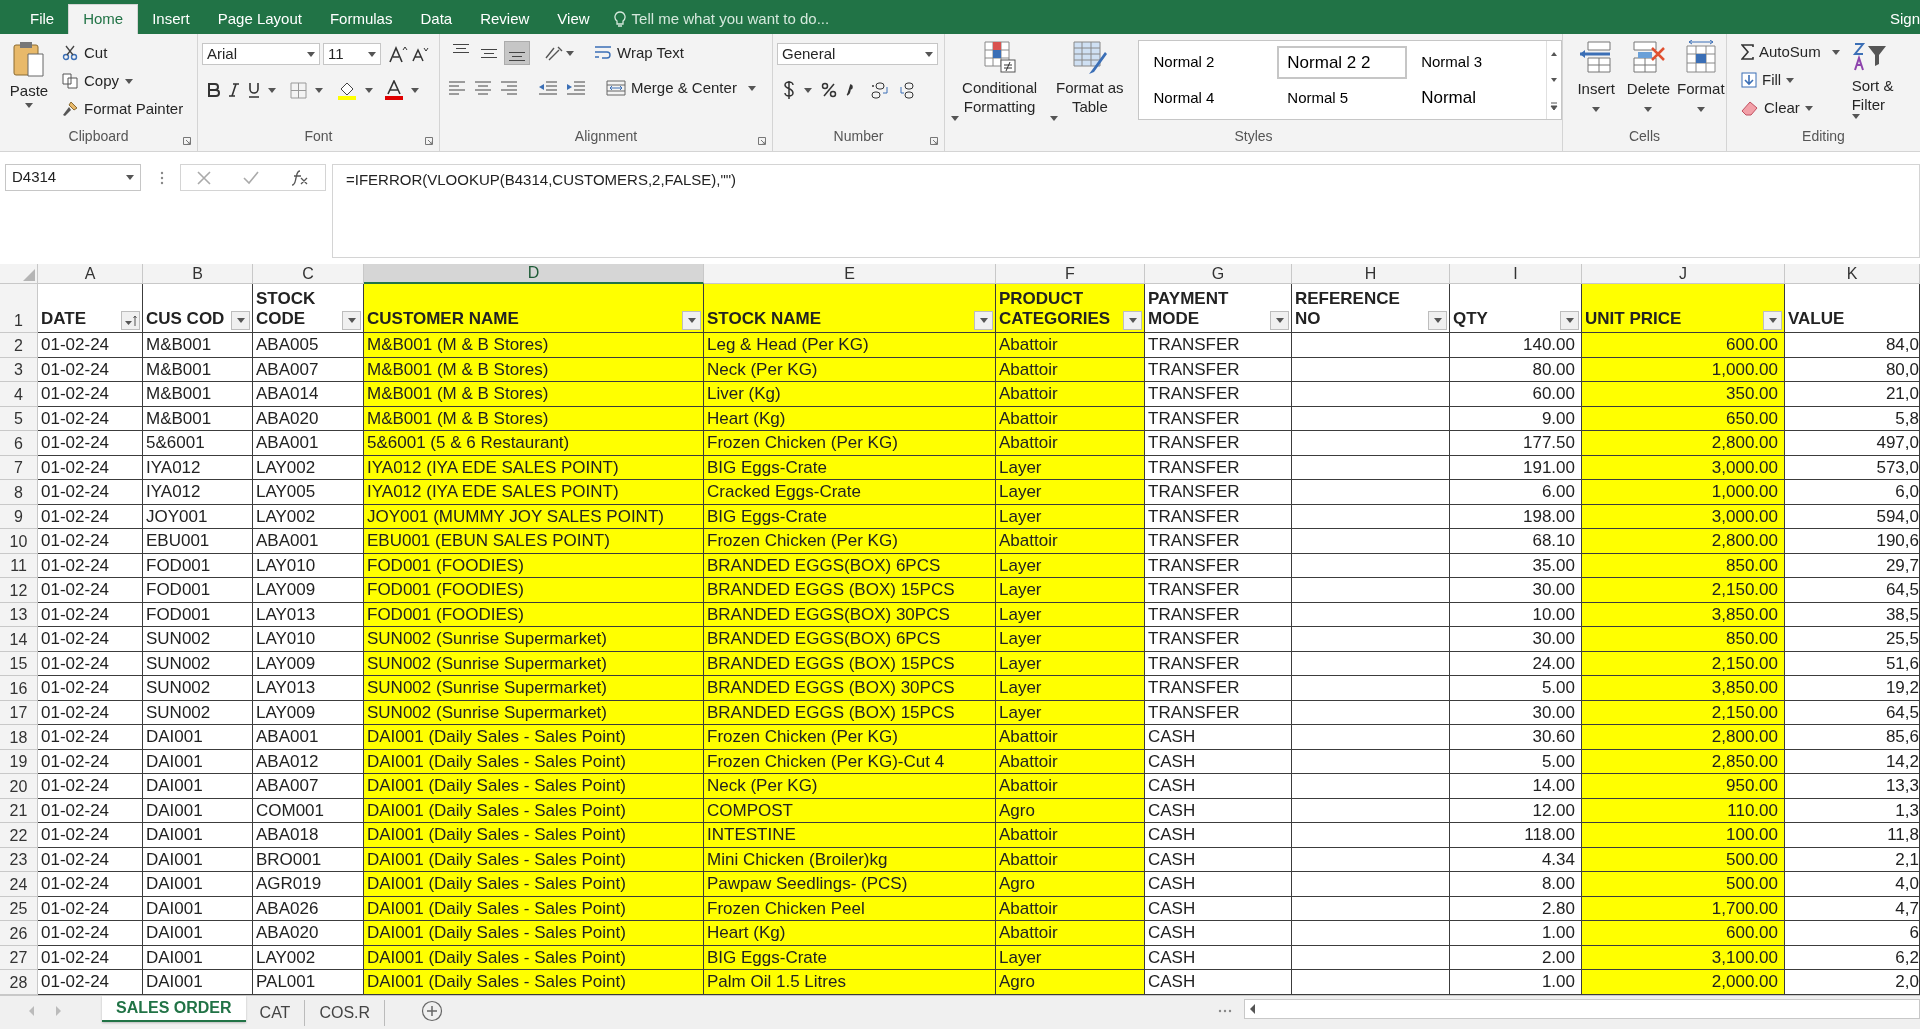 The height and width of the screenshot is (1029, 1920). What do you see at coordinates (1090, 80) in the screenshot?
I see `format-as-table-button: Format as Table` at bounding box center [1090, 80].